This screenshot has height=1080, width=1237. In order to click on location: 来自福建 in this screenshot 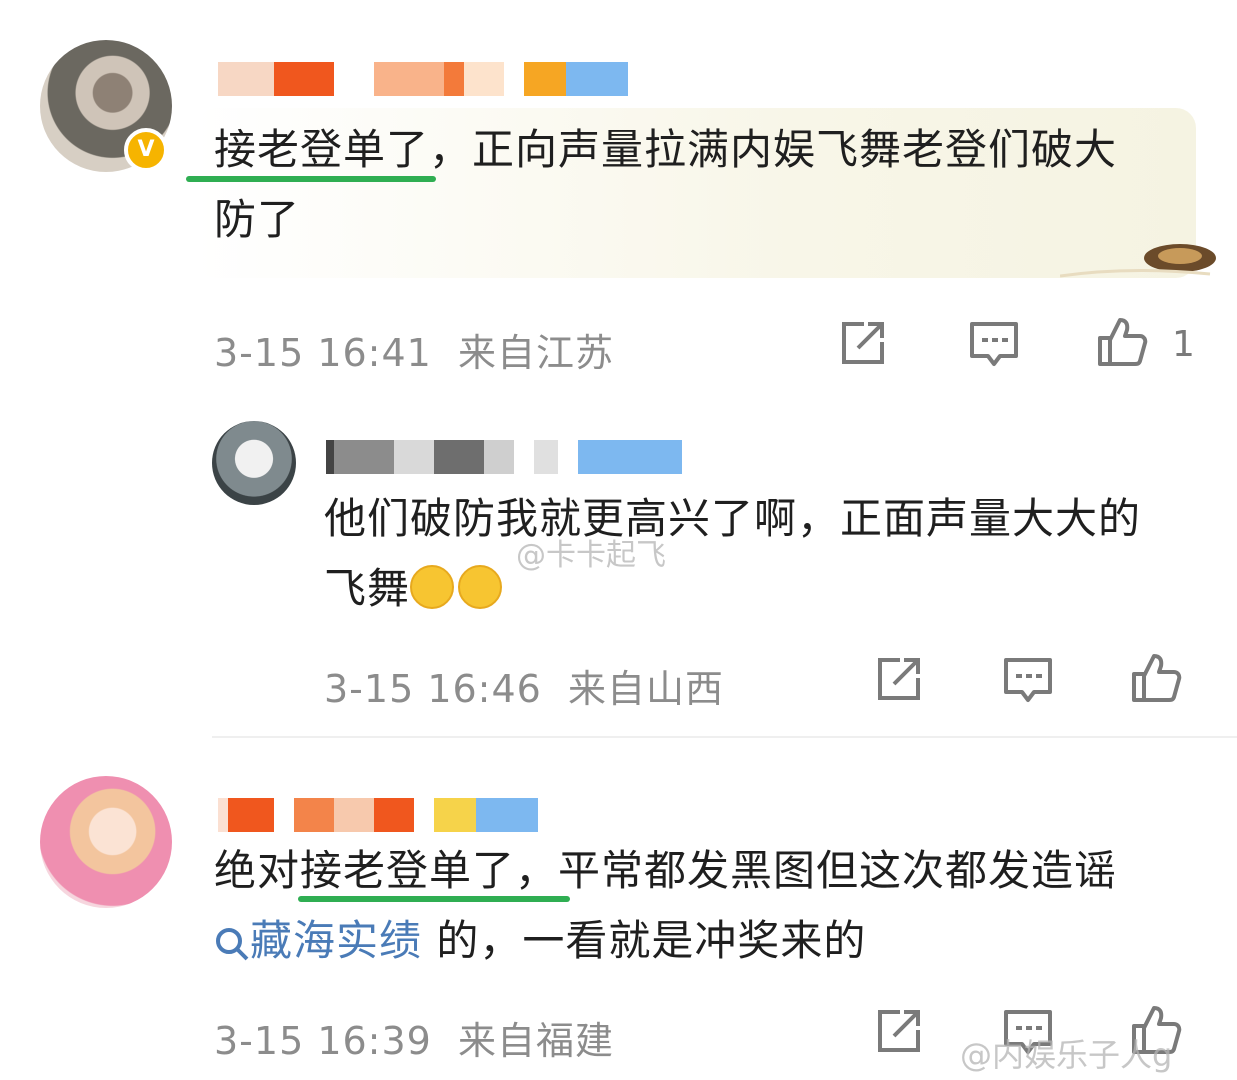, I will do `click(536, 1041)`.